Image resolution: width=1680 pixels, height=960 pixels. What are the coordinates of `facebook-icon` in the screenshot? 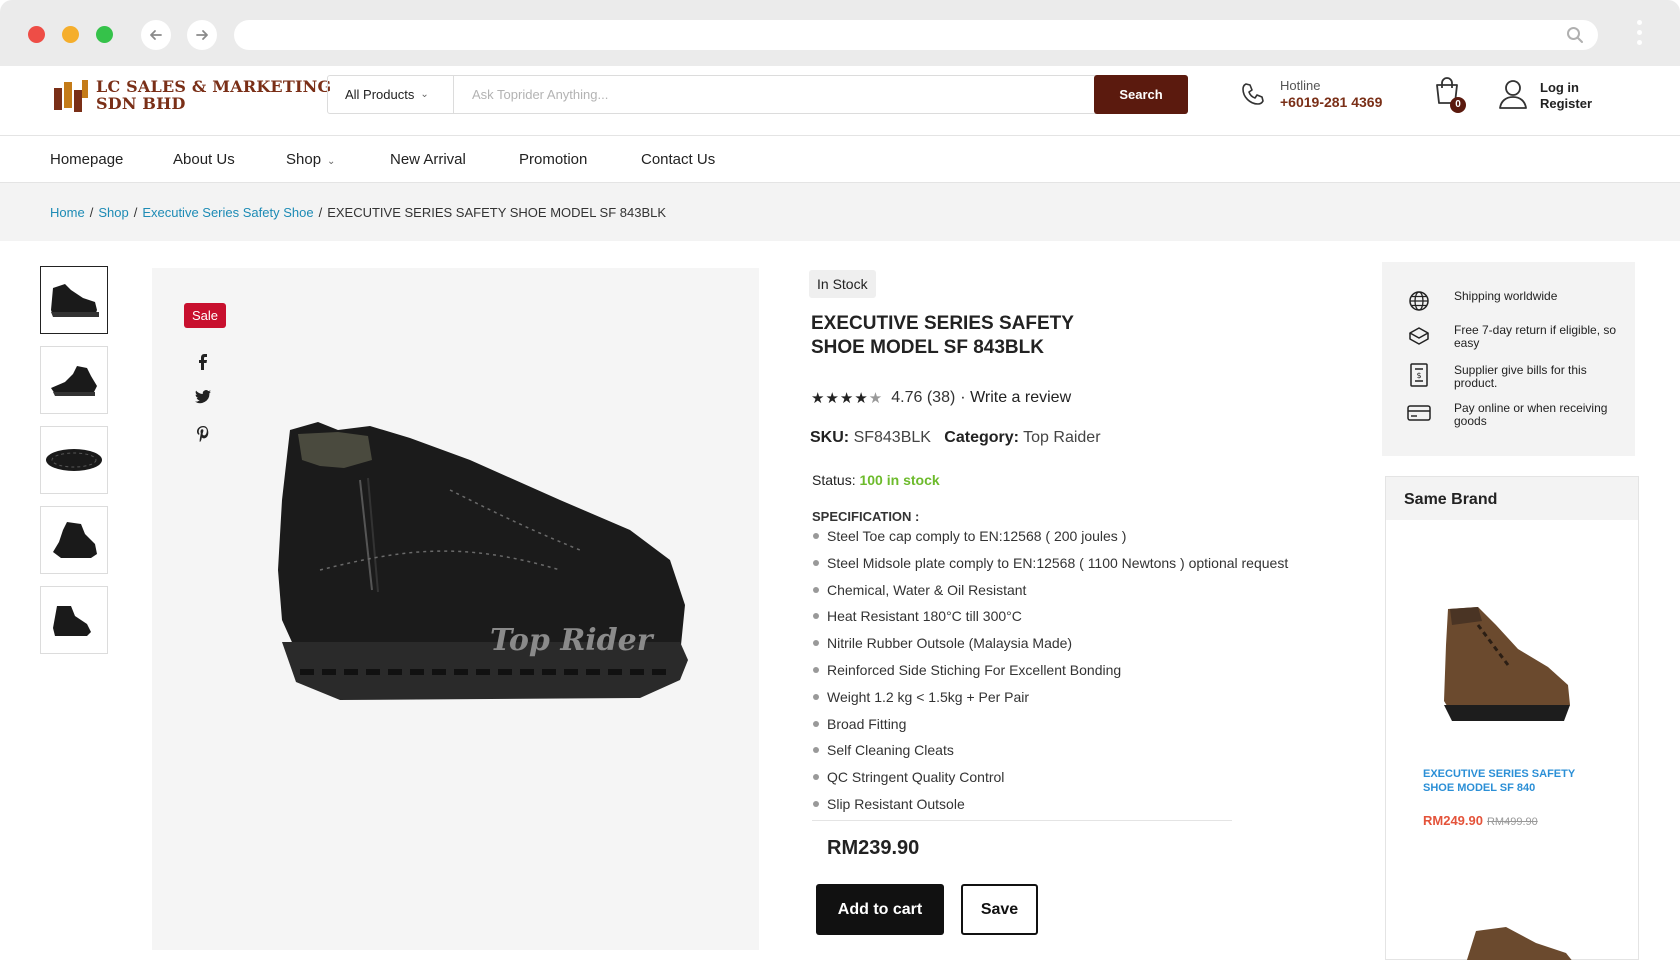 It's located at (203, 364).